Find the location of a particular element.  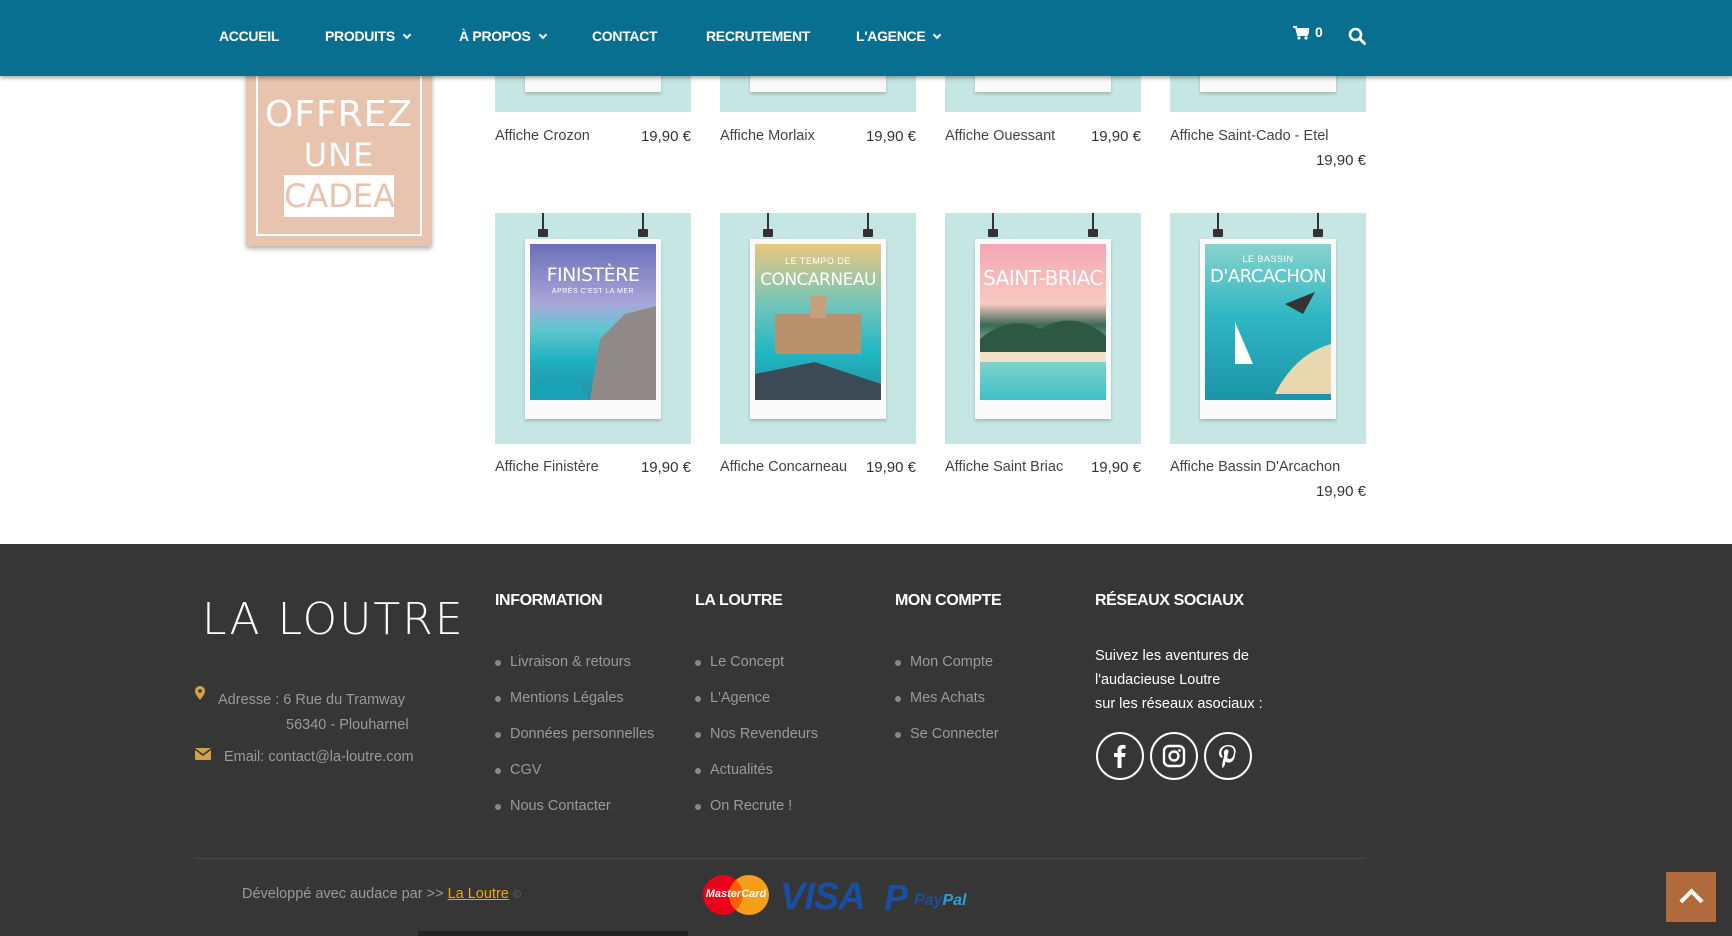

instagram-button is located at coordinates (1174, 756).